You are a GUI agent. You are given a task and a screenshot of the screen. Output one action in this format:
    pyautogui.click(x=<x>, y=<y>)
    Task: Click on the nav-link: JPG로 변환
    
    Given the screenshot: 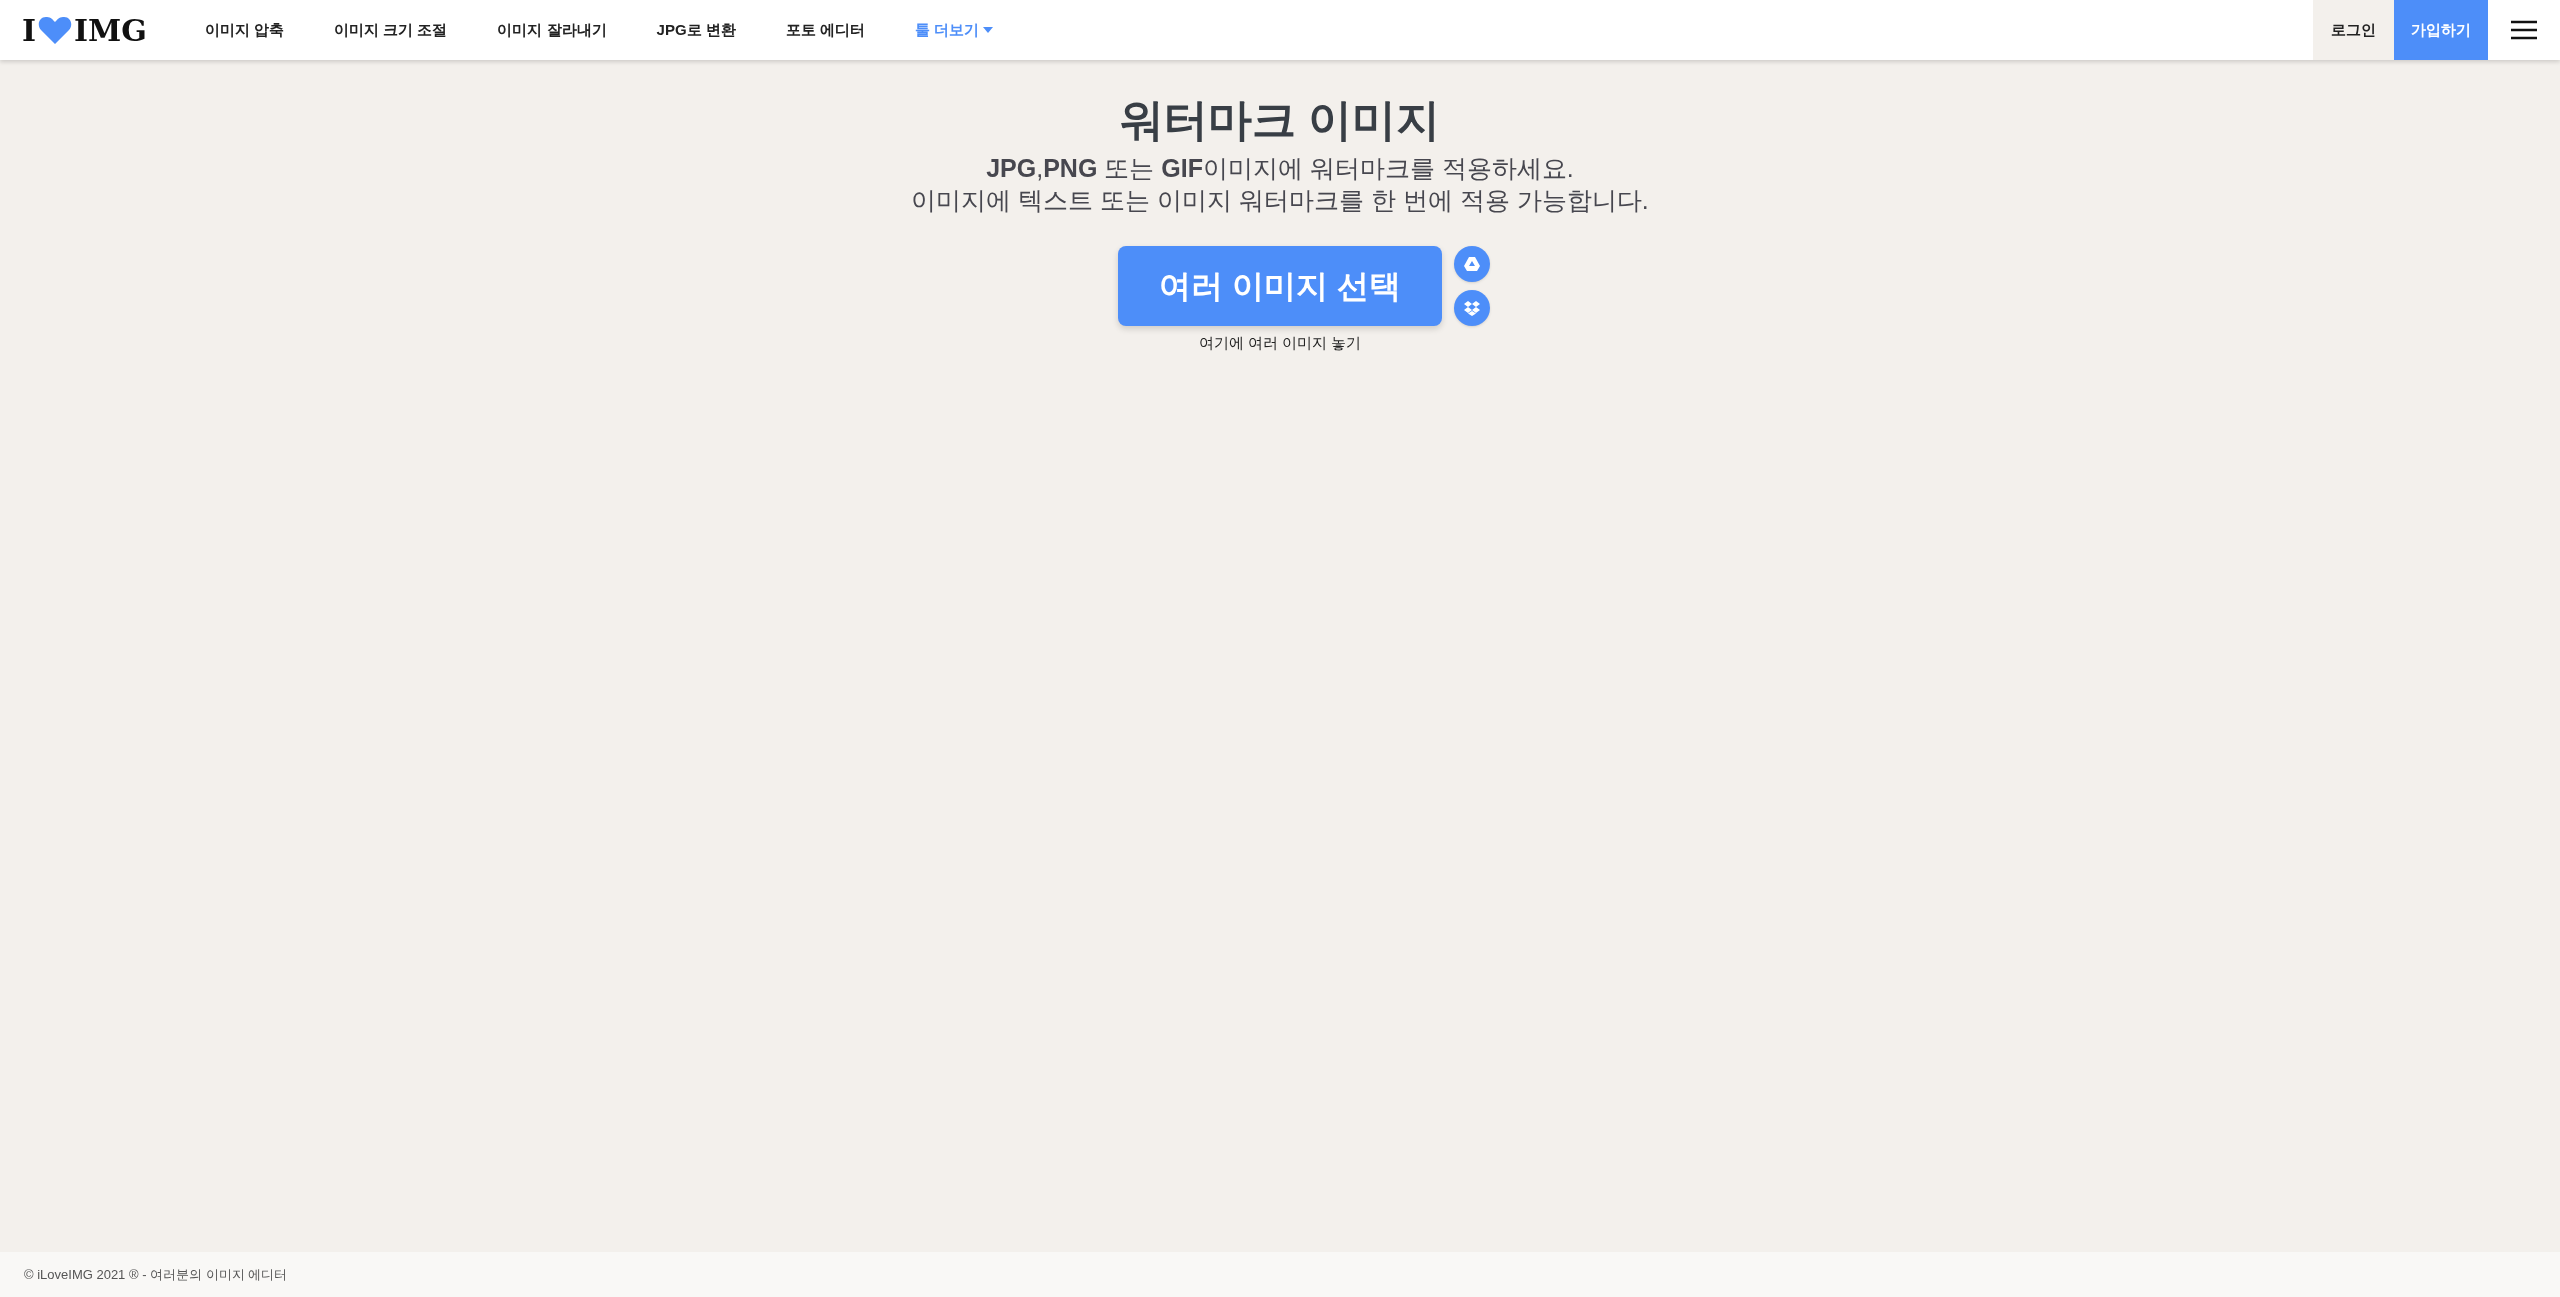 What is the action you would take?
    pyautogui.click(x=696, y=30)
    